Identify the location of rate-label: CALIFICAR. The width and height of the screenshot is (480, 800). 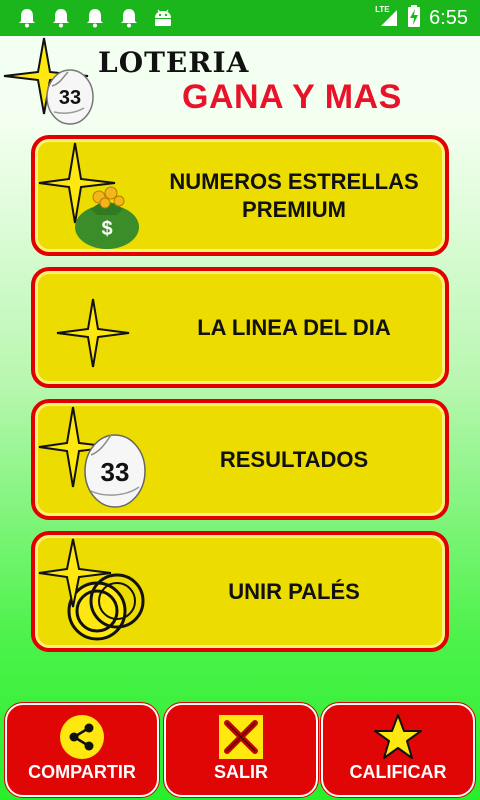
(398, 772).